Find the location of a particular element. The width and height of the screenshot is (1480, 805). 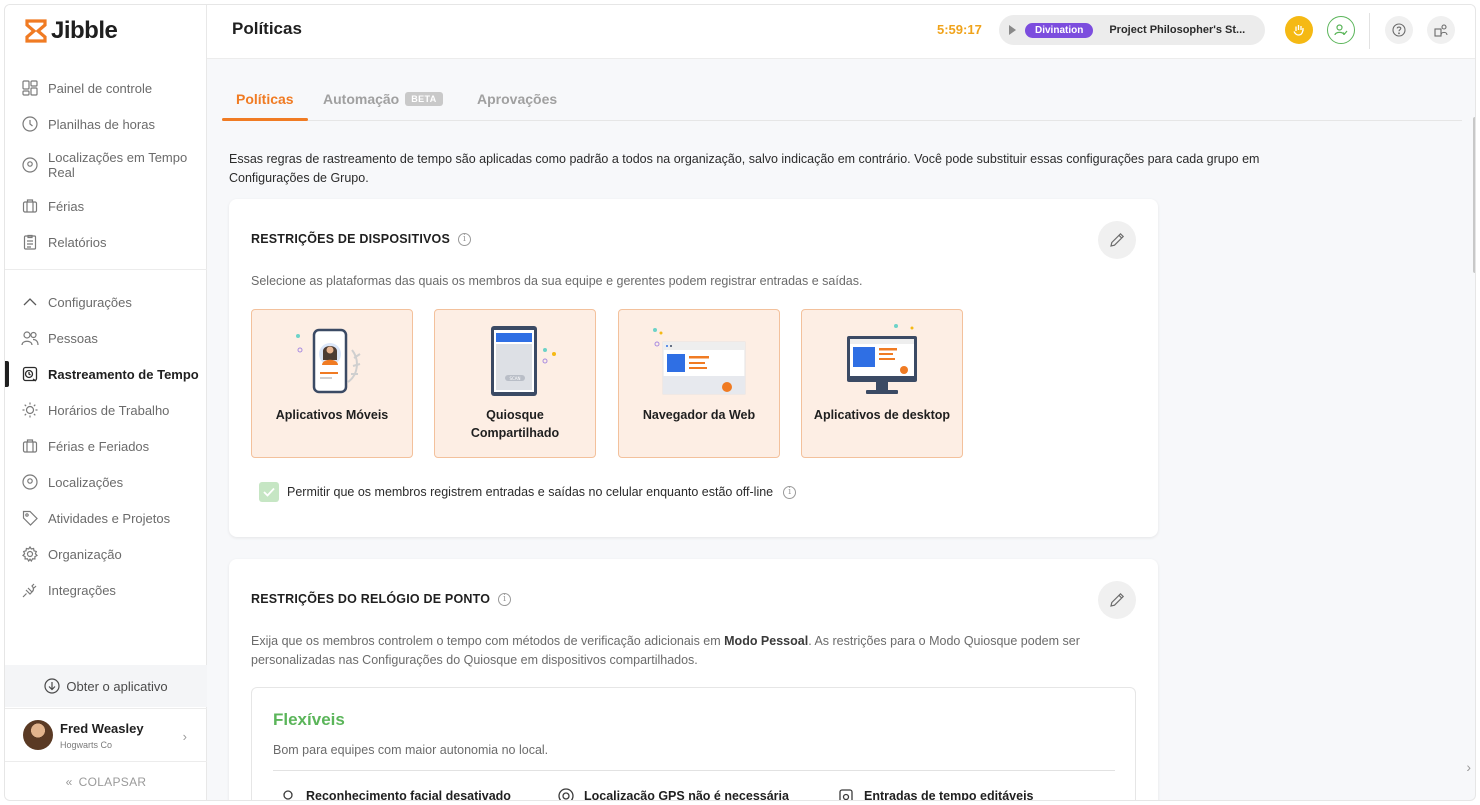

face-scan-icon is located at coordinates (288, 795).